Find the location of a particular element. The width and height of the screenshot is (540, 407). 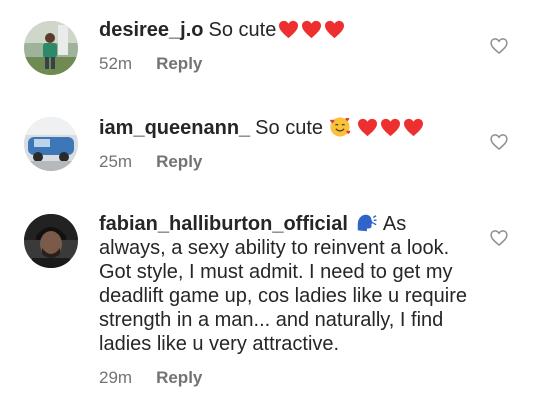

comment-text: desiree_j.o So cute is located at coordinates (288, 30).